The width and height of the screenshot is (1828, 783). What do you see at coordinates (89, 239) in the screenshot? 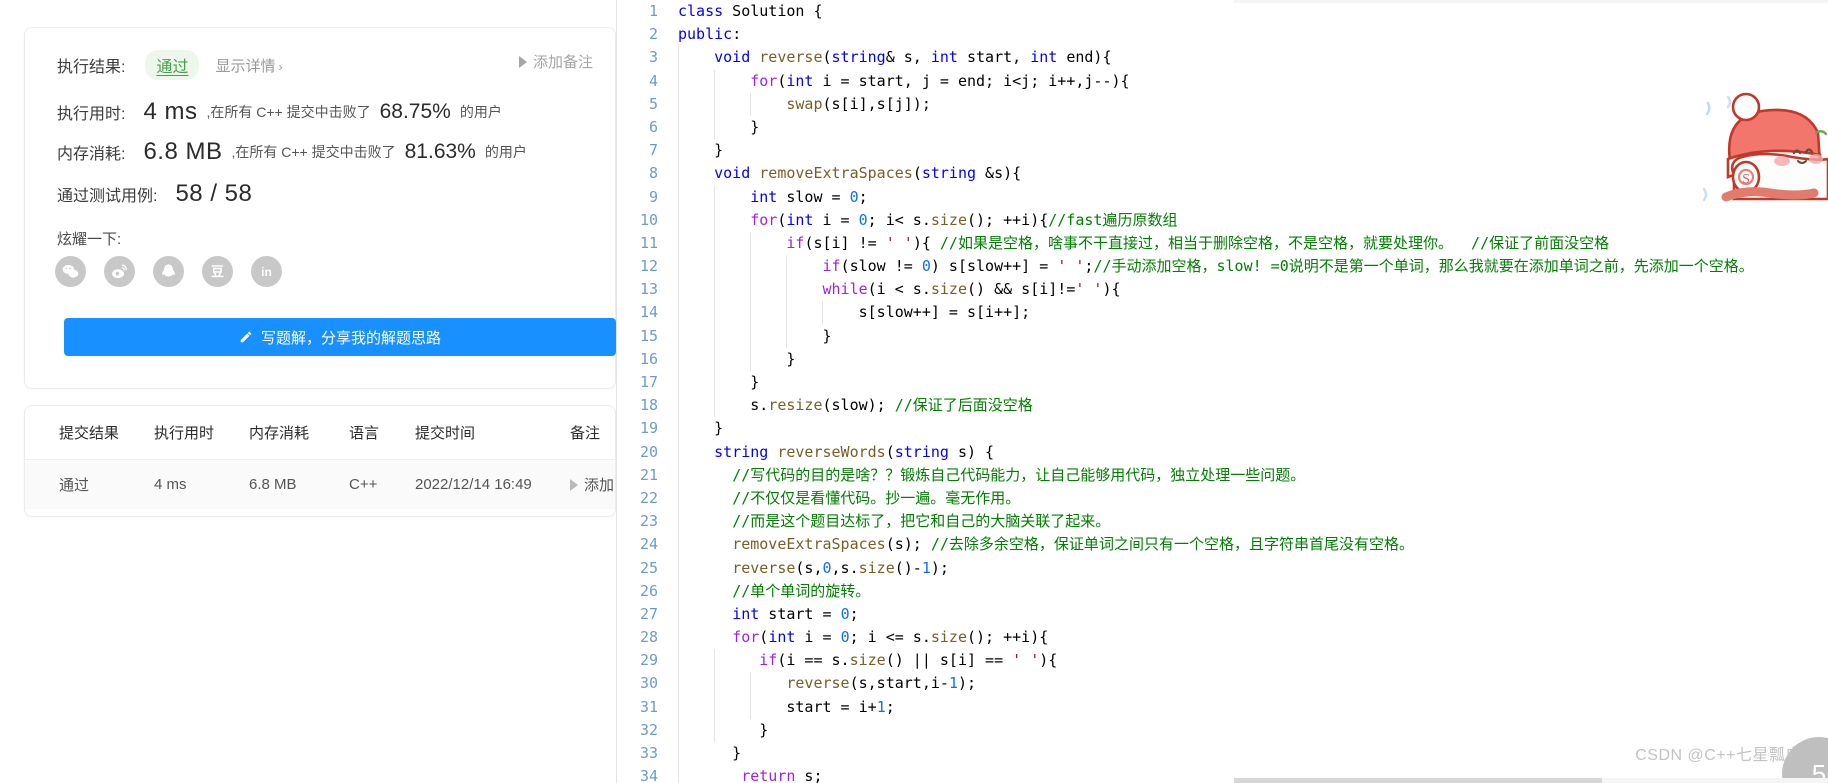
I see `brag-label: 炫耀一下:` at bounding box center [89, 239].